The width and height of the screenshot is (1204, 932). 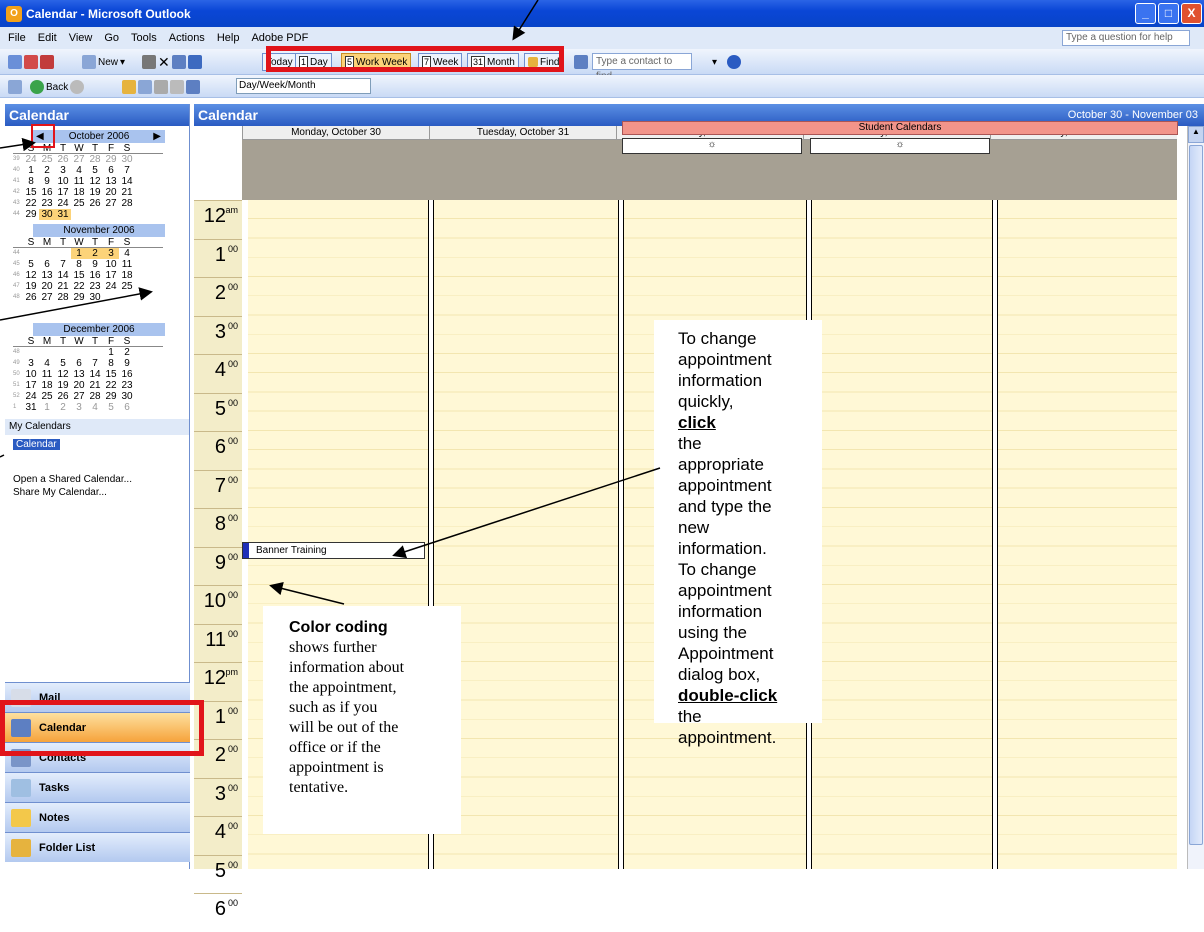 I want to click on new-button: New ▾, so click(x=103, y=62).